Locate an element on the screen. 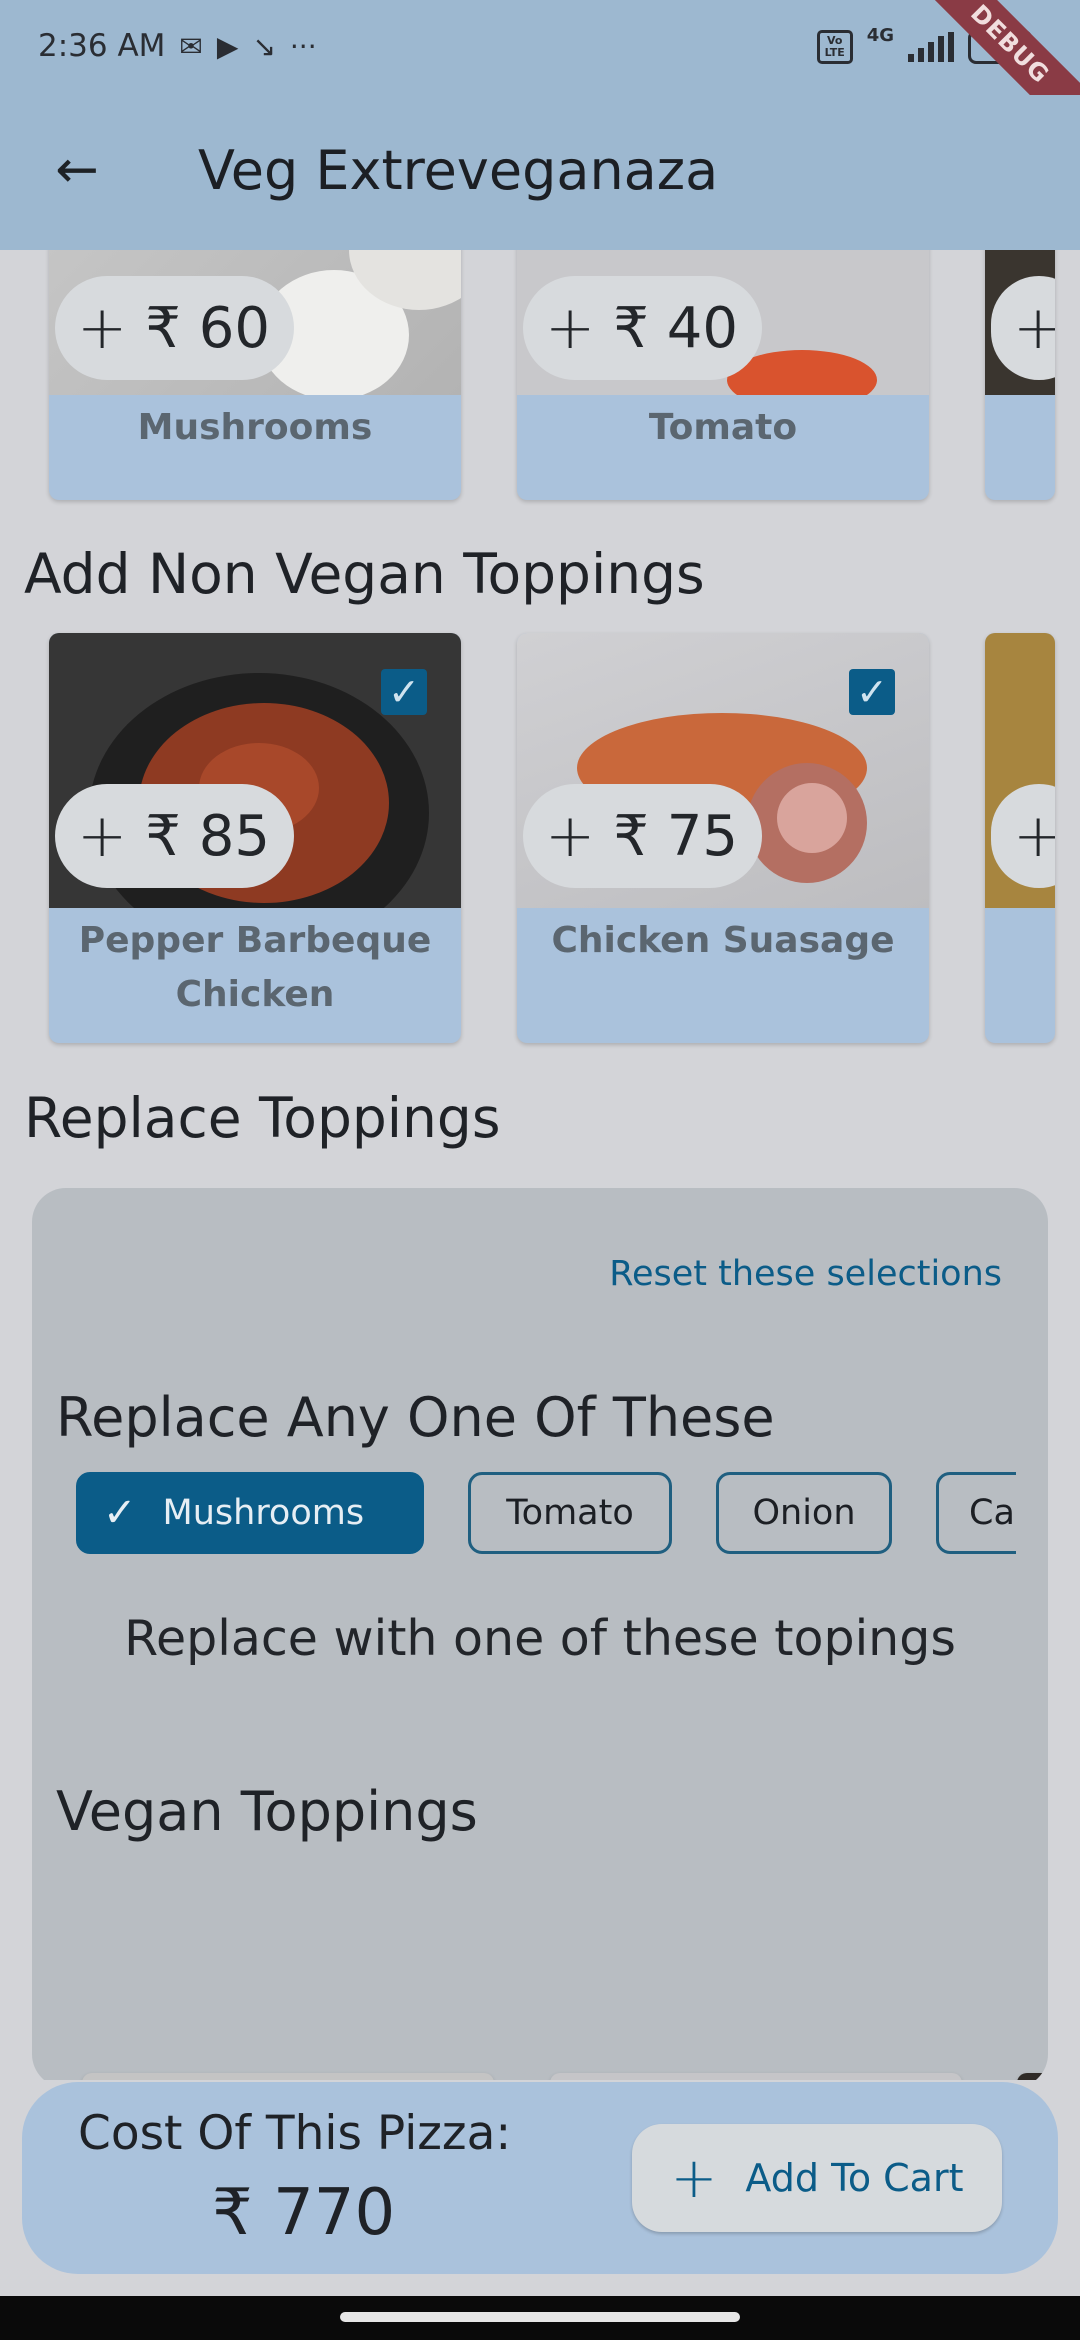 The width and height of the screenshot is (1080, 2340). chip-label: Mushrooms is located at coordinates (263, 1513).